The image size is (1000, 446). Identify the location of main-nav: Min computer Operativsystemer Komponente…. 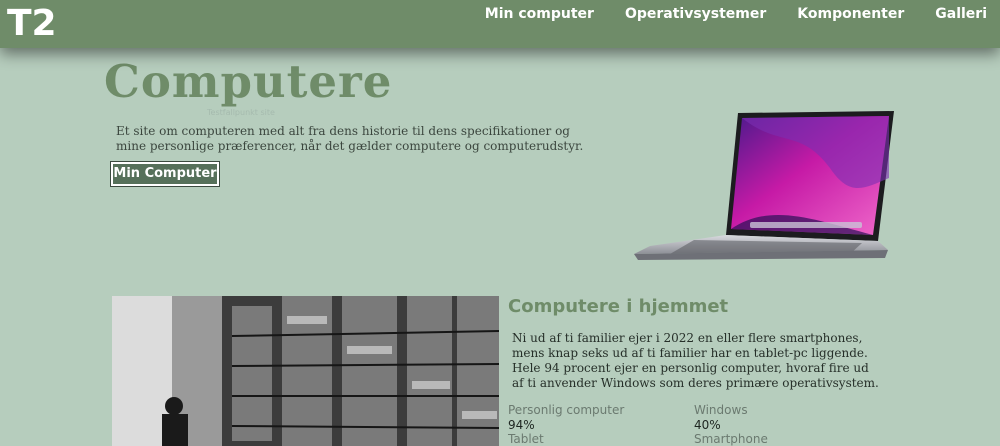
(742, 14).